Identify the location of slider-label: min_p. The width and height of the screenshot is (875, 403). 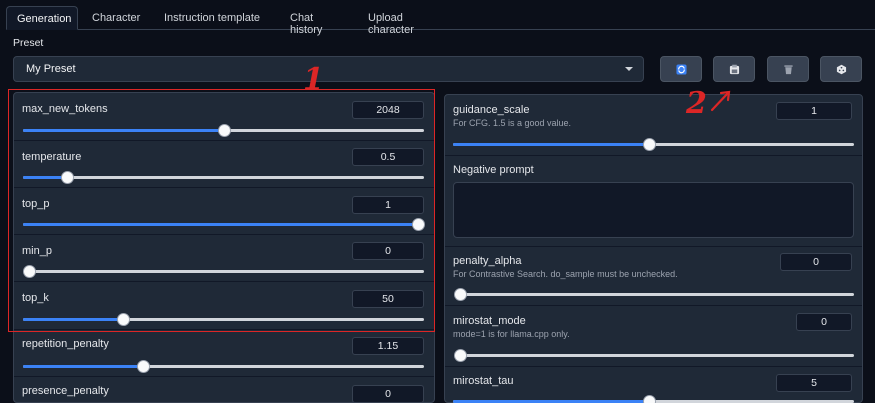
(37, 251).